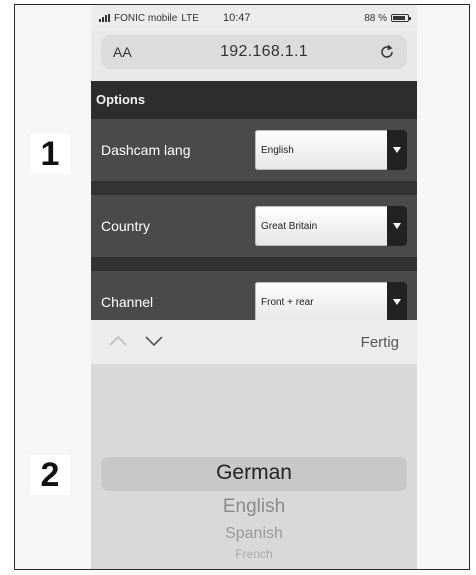  What do you see at coordinates (143, 52) in the screenshot?
I see `text-size-button: AA` at bounding box center [143, 52].